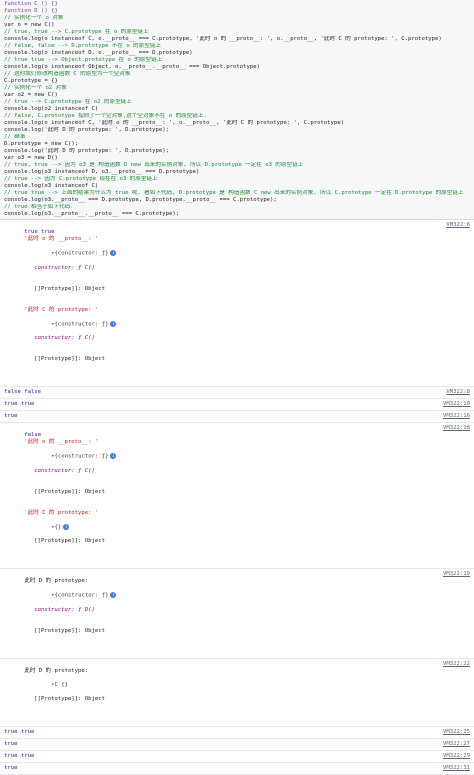  I want to click on code-line: // true 相当于如下代码, so click(37, 207).